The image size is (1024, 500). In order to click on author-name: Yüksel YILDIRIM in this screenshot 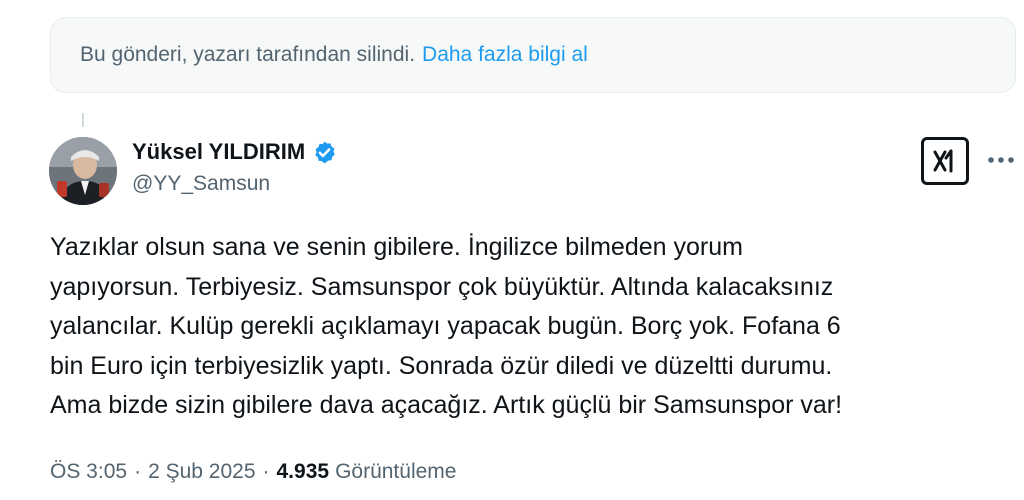, I will do `click(218, 152)`.